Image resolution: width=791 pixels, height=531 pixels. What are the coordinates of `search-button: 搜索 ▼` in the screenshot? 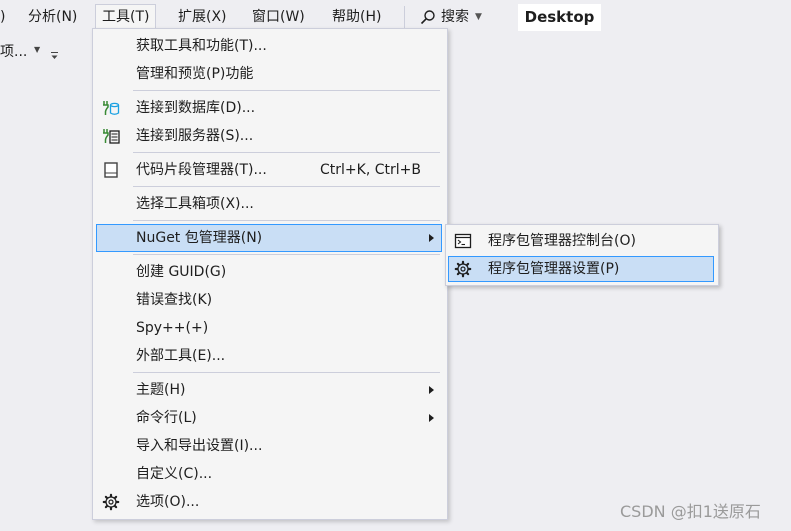 It's located at (451, 17).